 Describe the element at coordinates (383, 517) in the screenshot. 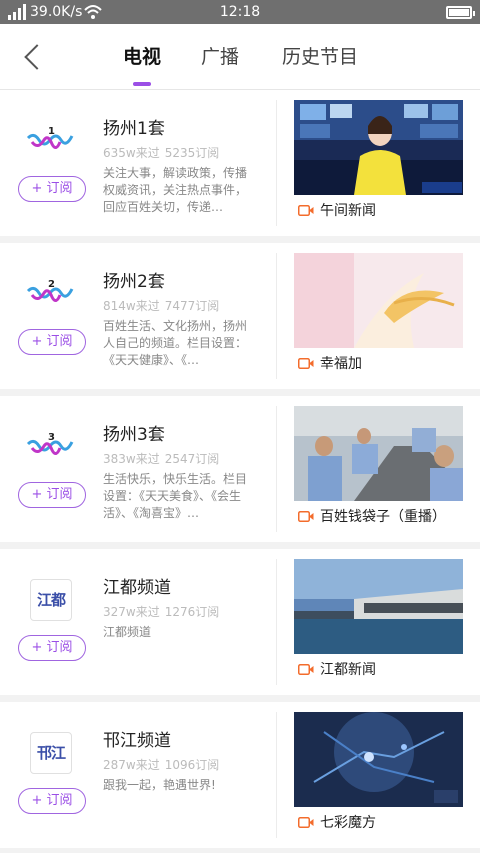

I see `program-name: 百姓钱袋子（重播）` at that location.